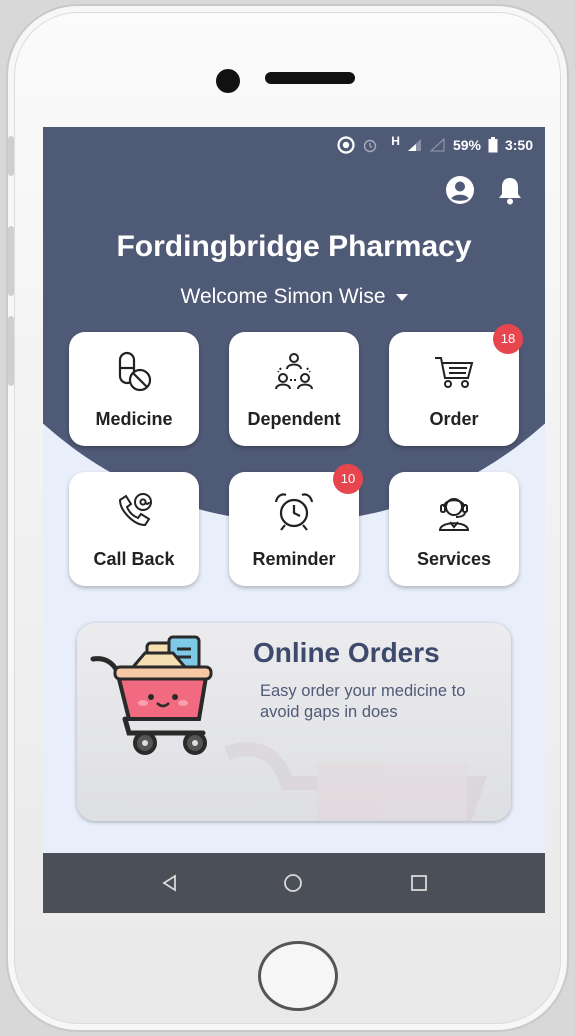 The height and width of the screenshot is (1036, 575). What do you see at coordinates (395, 141) in the screenshot?
I see `network-type: H` at bounding box center [395, 141].